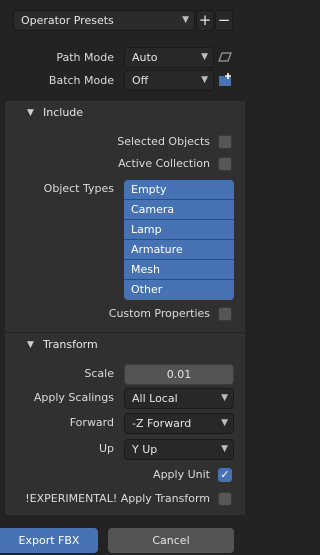  I want to click on apply-transform-checkbox, so click(225, 499).